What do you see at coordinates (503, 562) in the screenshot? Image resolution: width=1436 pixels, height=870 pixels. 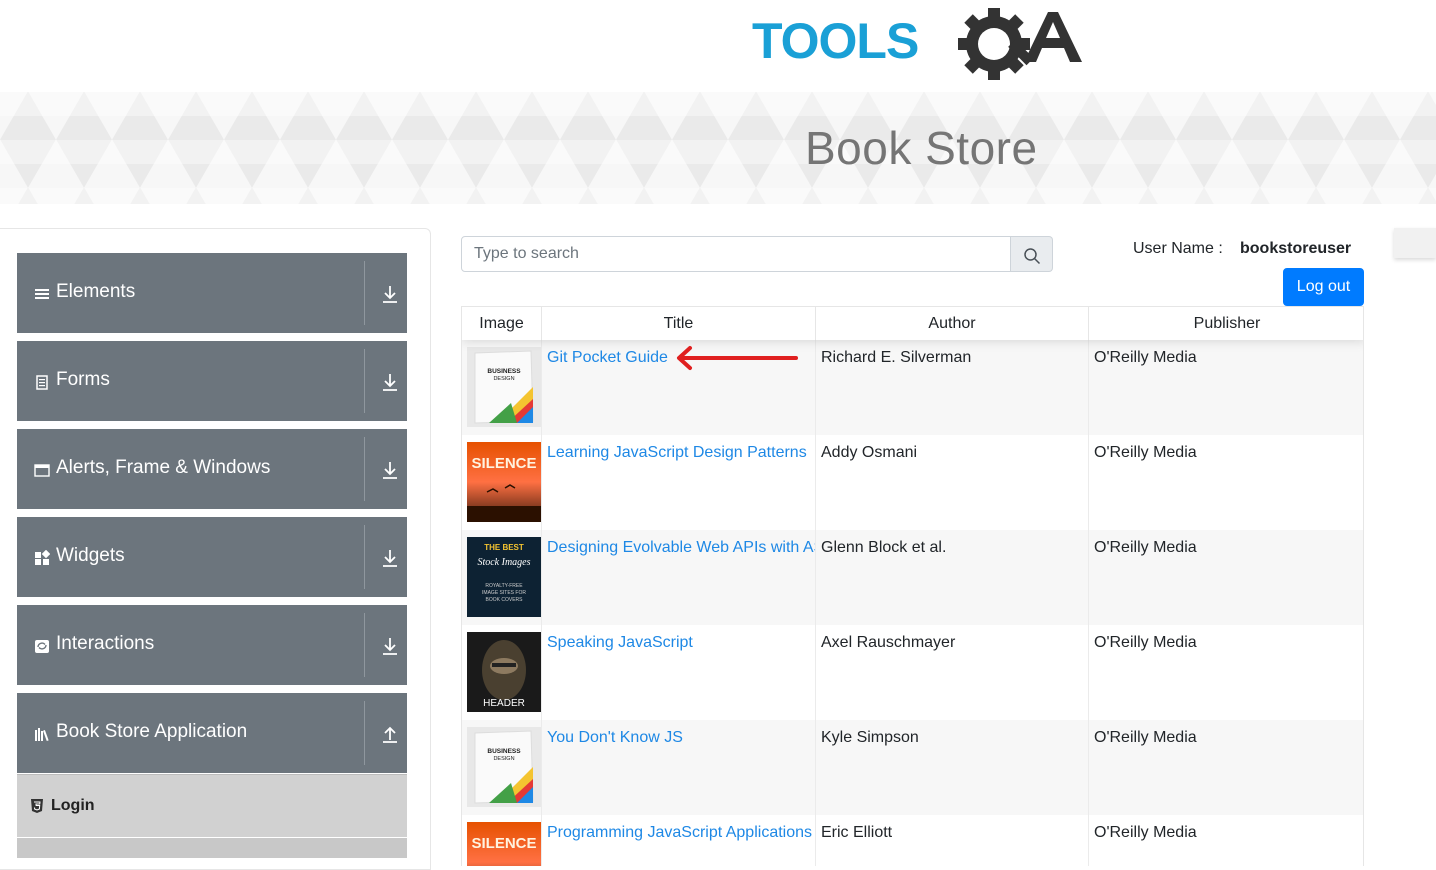 I see `svg-text: Stock Images` at bounding box center [503, 562].